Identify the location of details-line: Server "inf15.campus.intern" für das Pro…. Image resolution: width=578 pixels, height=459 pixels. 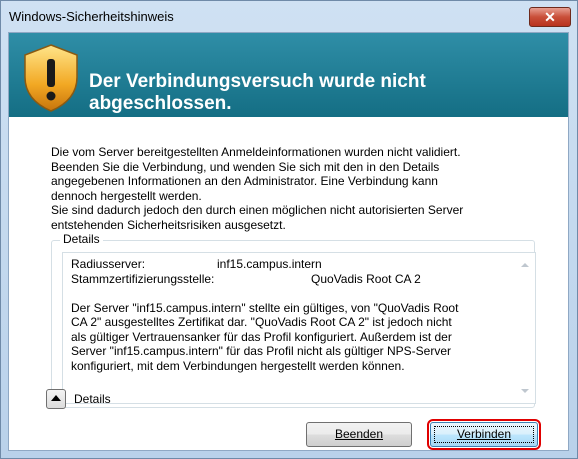
(261, 351).